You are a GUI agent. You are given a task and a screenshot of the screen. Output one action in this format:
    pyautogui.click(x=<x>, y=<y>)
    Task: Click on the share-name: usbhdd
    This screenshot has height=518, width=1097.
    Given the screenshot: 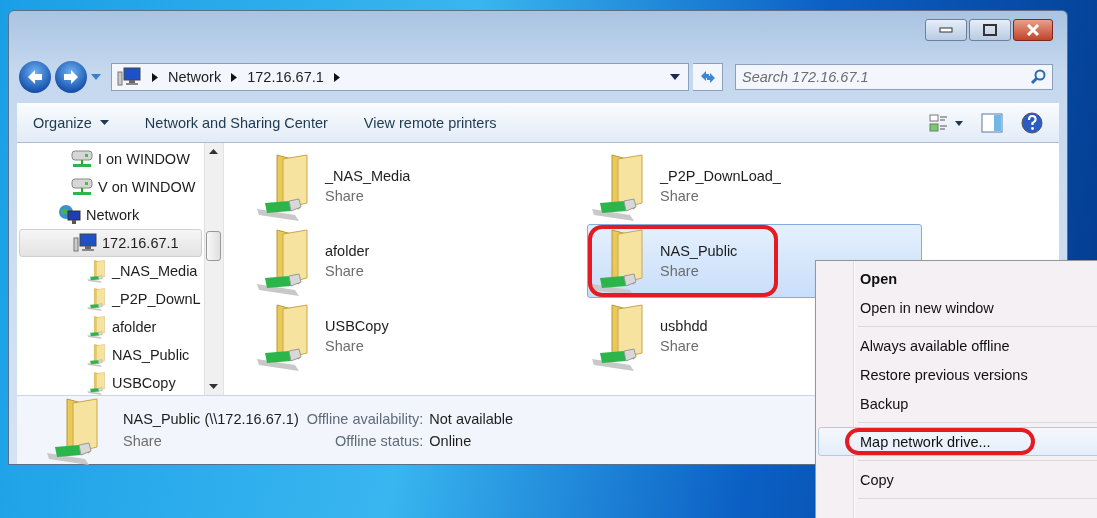 What is the action you would take?
    pyautogui.click(x=684, y=326)
    